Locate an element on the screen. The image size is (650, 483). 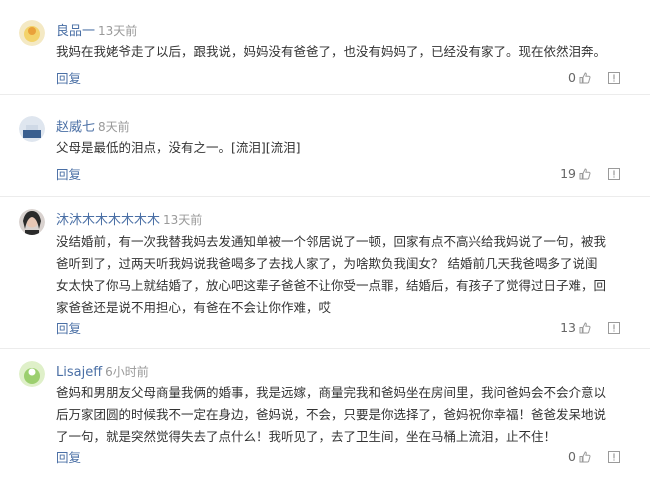
timestamp: 6小时前 is located at coordinates (127, 372).